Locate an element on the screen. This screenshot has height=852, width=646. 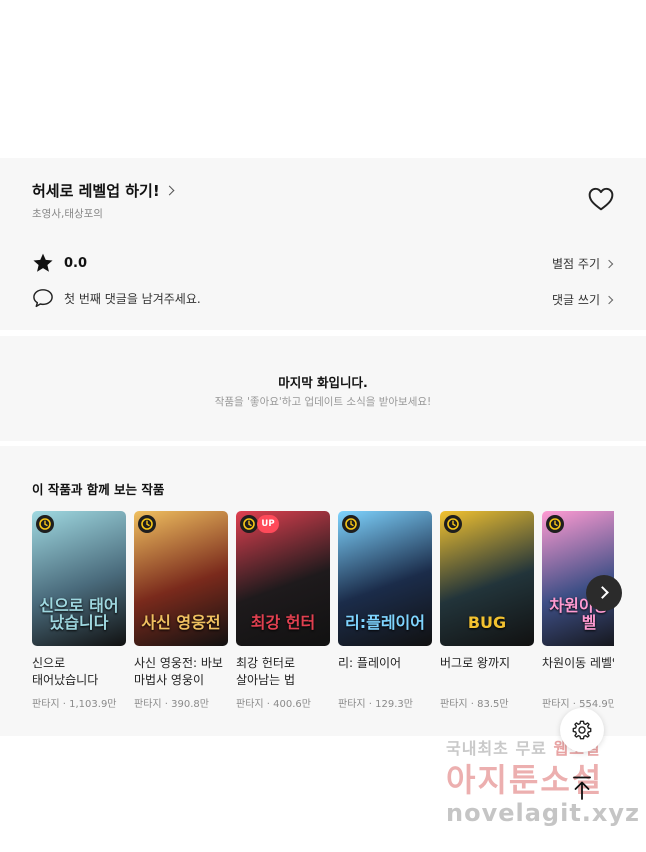
recommendation-card: 신으로 태어났습니다 신으로 태어났습니다 판타지 · 1,103.9만 is located at coordinates (79, 610).